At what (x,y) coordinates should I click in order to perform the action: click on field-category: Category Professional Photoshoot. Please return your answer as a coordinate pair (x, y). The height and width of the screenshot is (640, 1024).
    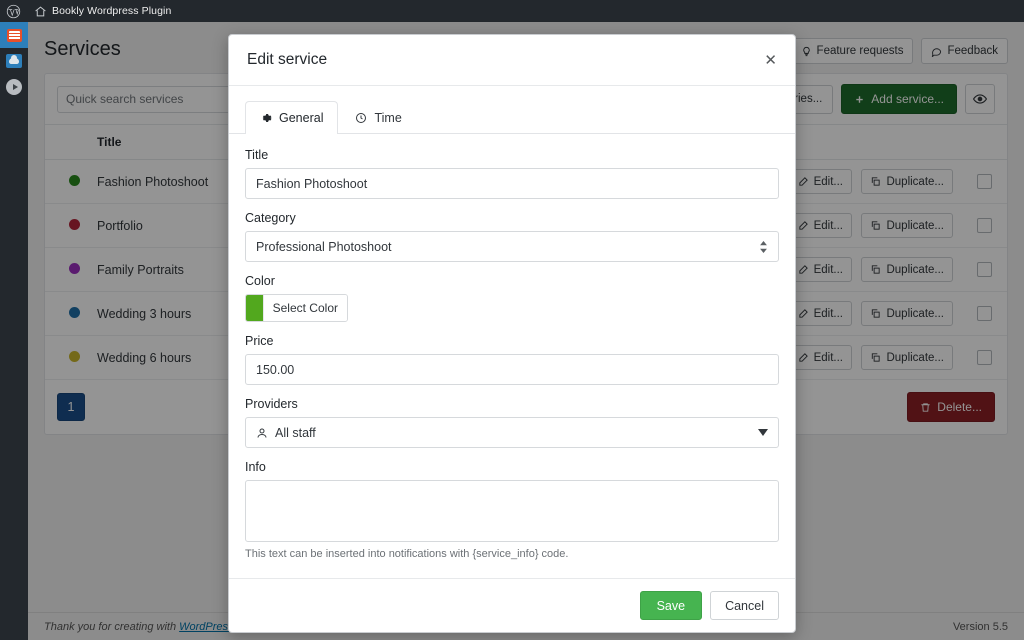
    Looking at the image, I should click on (512, 236).